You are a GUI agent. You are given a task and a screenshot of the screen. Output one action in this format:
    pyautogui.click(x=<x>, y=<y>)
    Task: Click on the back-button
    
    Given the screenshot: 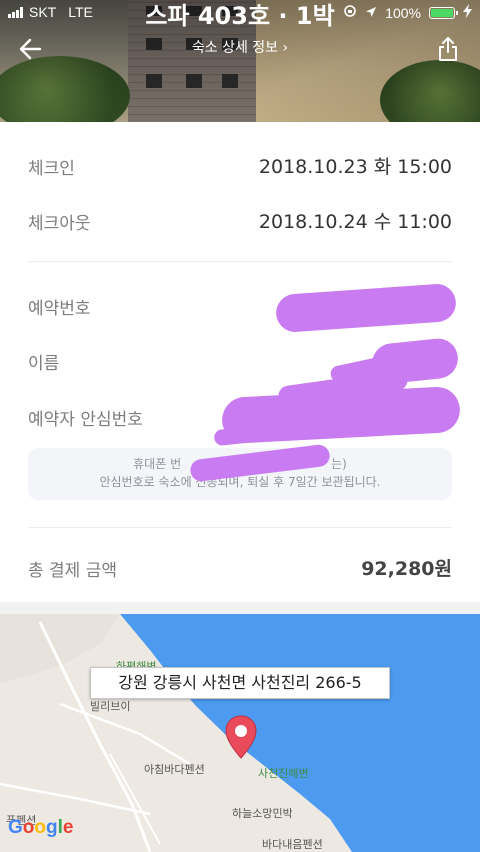 What is the action you would take?
    pyautogui.click(x=31, y=49)
    